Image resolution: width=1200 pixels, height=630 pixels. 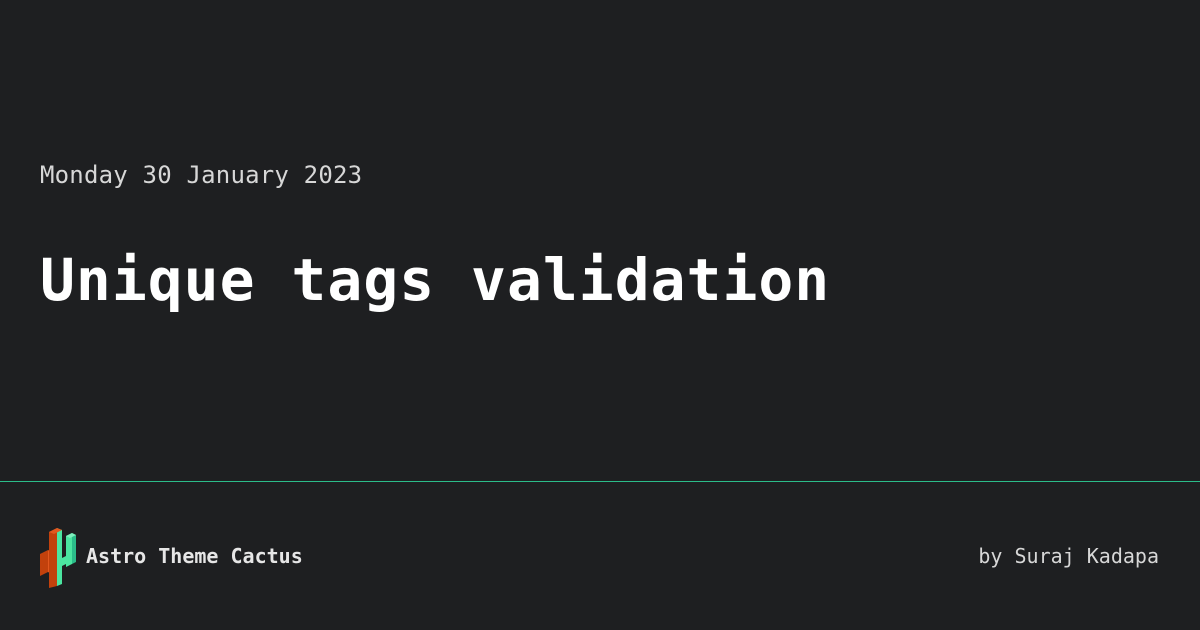 I want to click on cactus-logo-icon, so click(x=58, y=558).